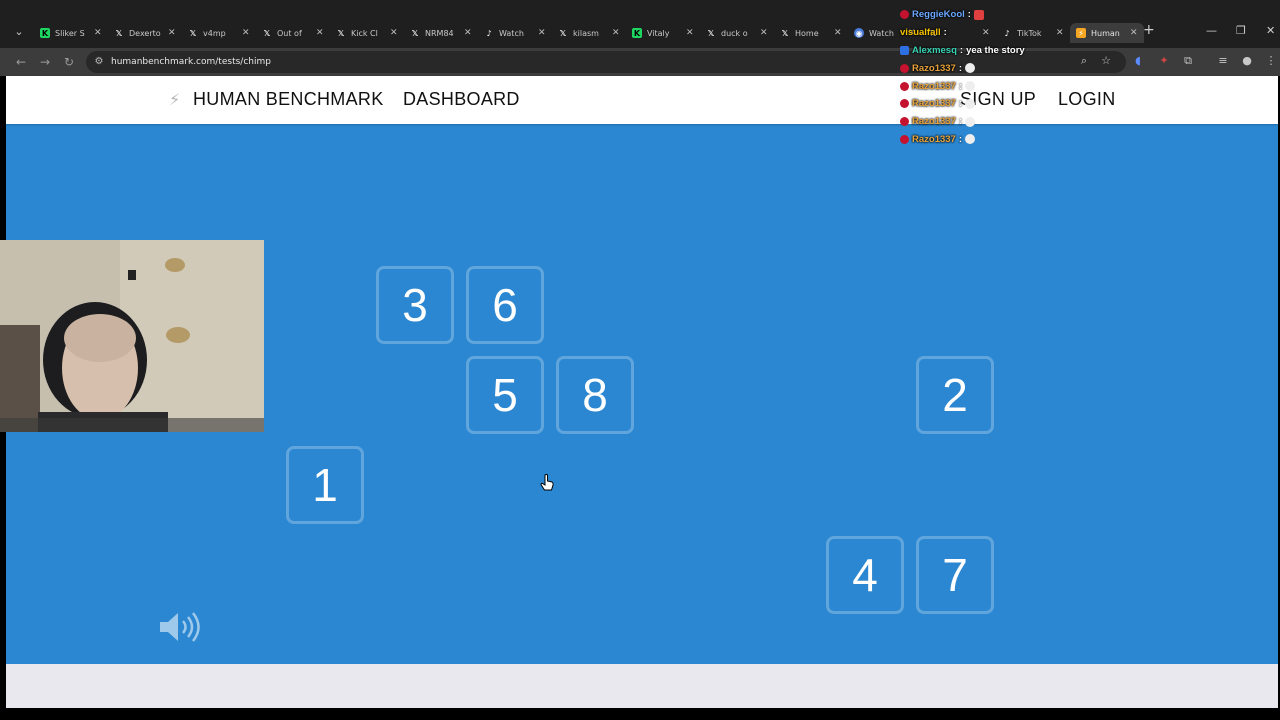 Image resolution: width=1280 pixels, height=720 pixels. What do you see at coordinates (1247, 61) in the screenshot?
I see `profile-avatar-icon: ●` at bounding box center [1247, 61].